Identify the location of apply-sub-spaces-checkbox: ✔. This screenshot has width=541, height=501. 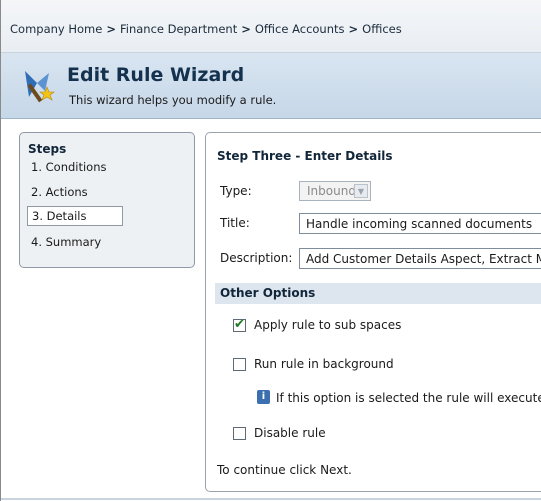
(239, 324).